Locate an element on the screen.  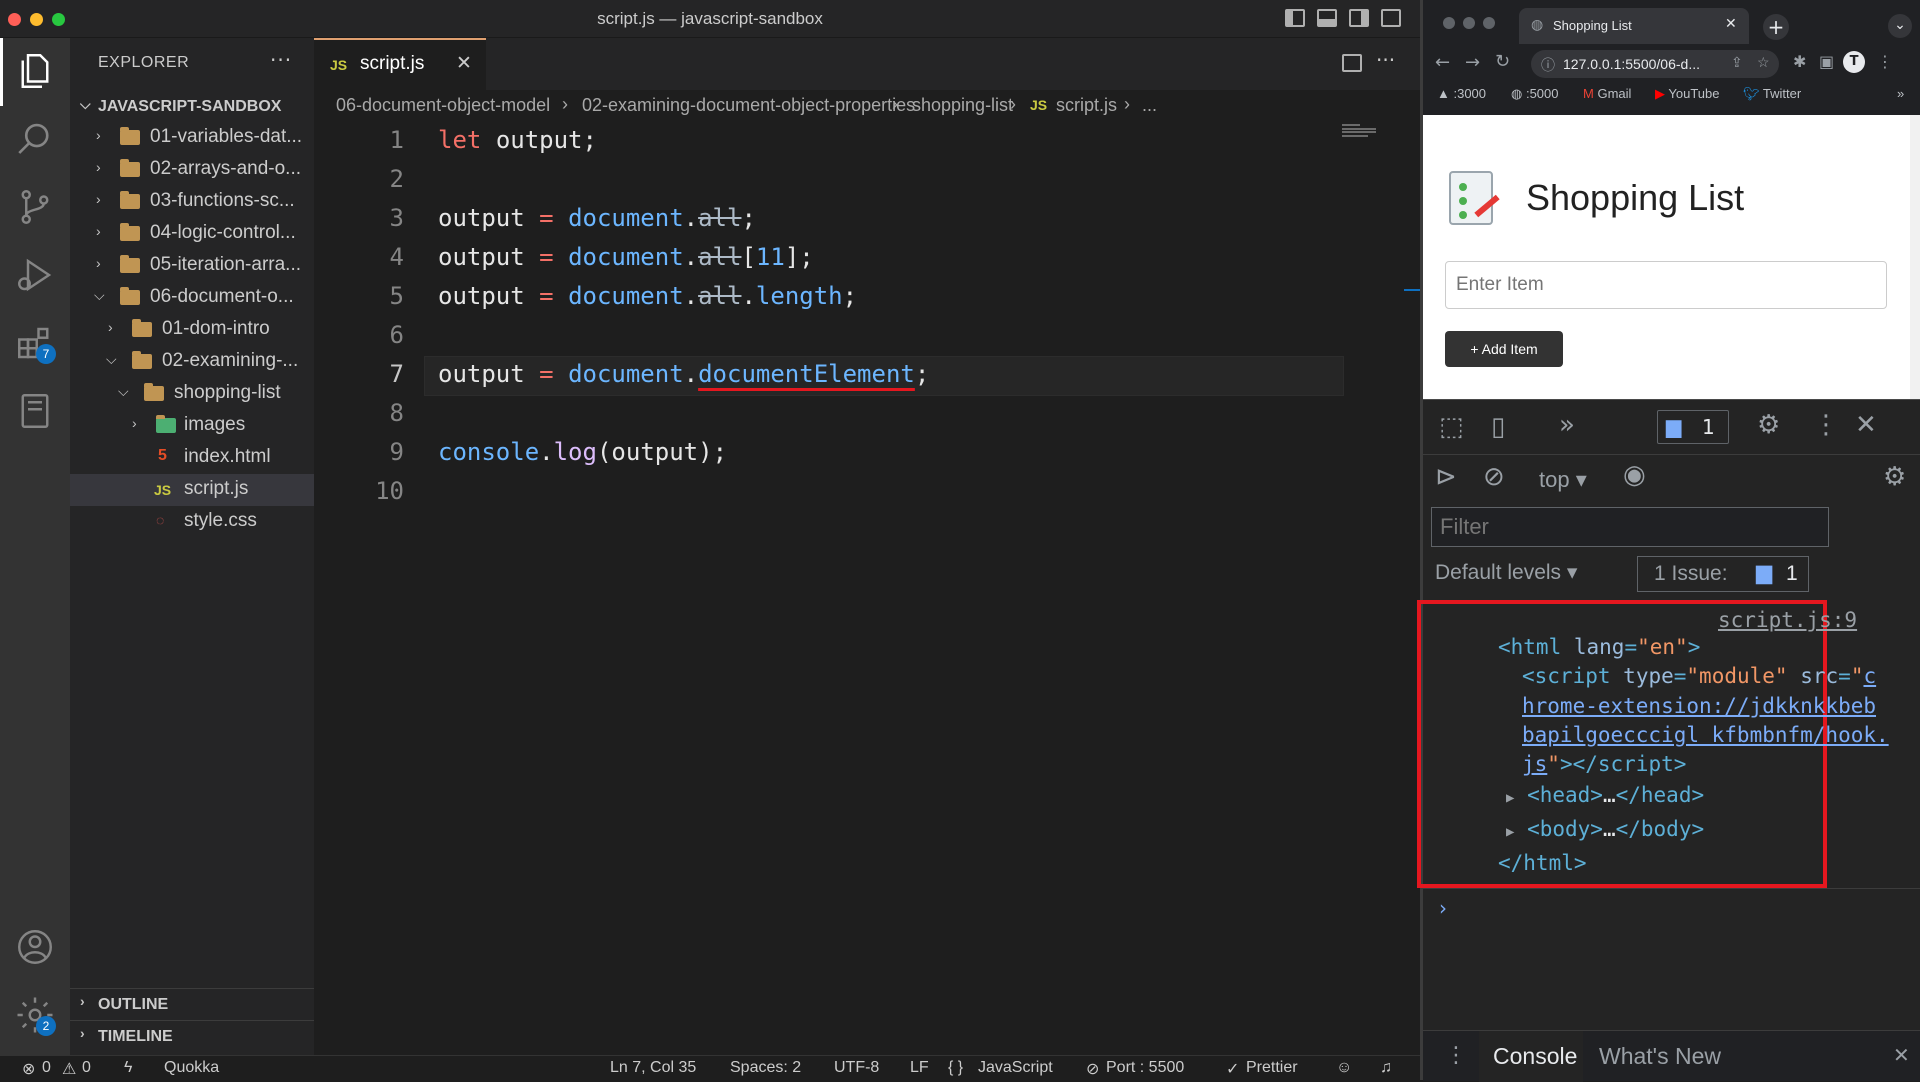
encoding: UTF-8 is located at coordinates (856, 1068).